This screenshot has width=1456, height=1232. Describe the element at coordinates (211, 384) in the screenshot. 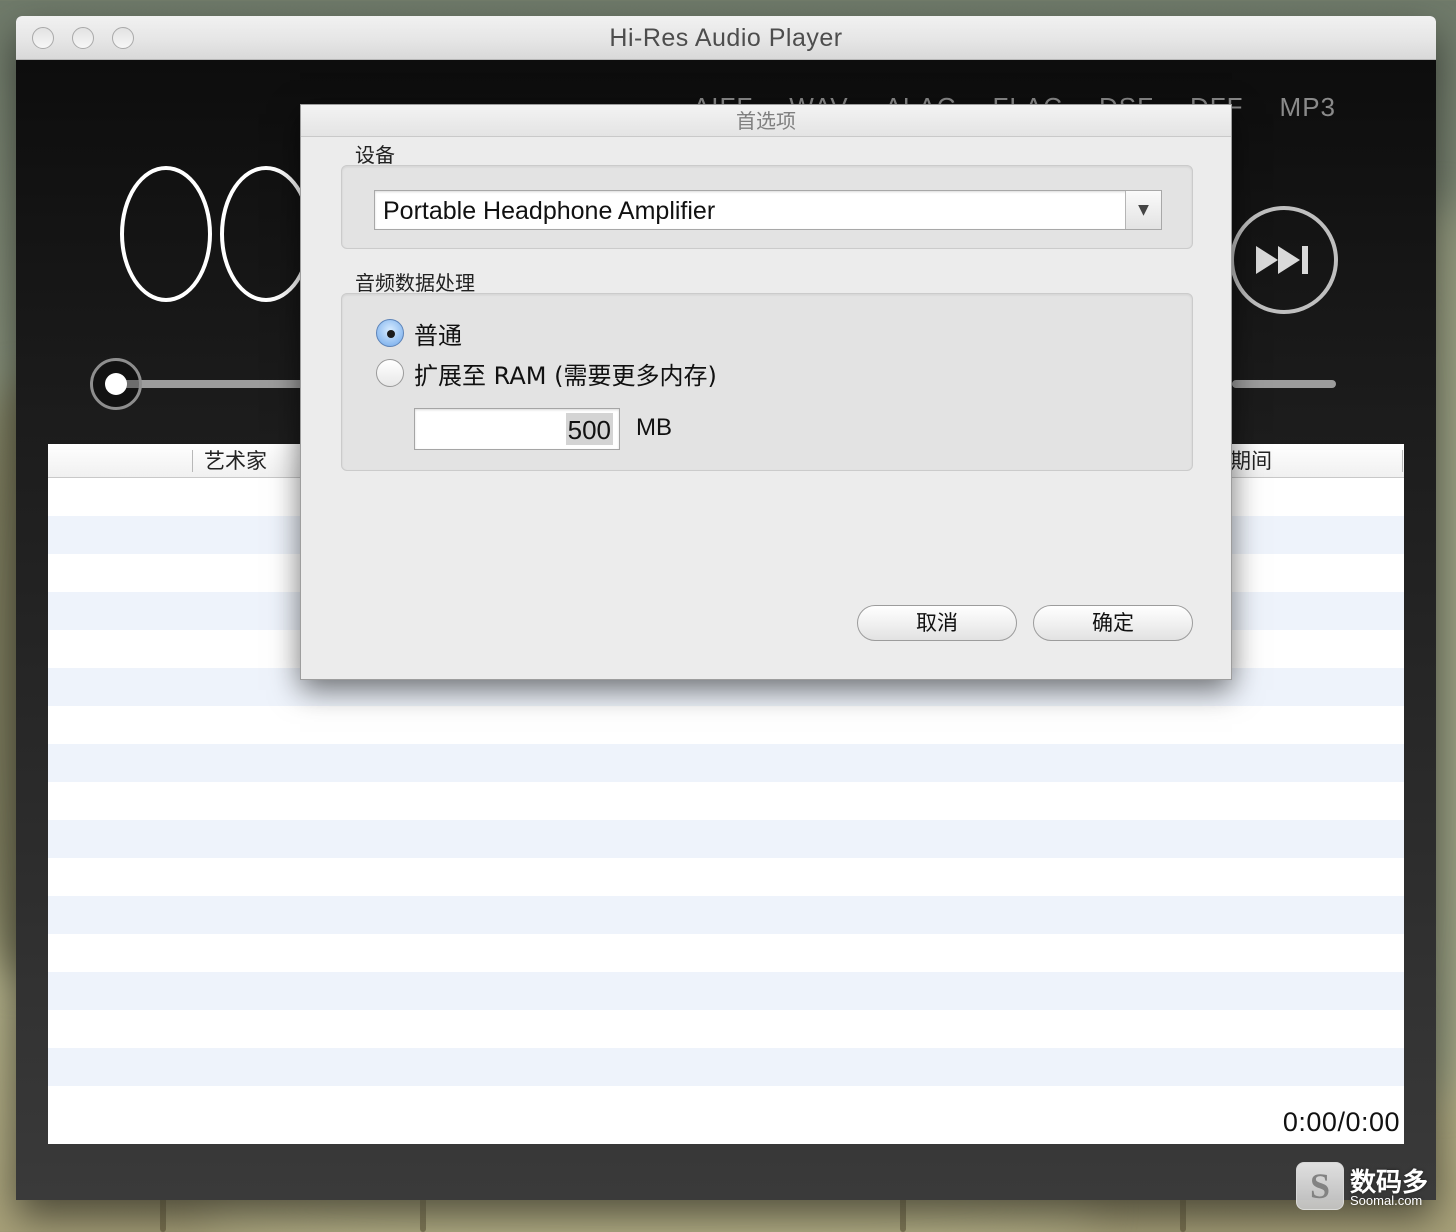

I see `seek-bar` at that location.